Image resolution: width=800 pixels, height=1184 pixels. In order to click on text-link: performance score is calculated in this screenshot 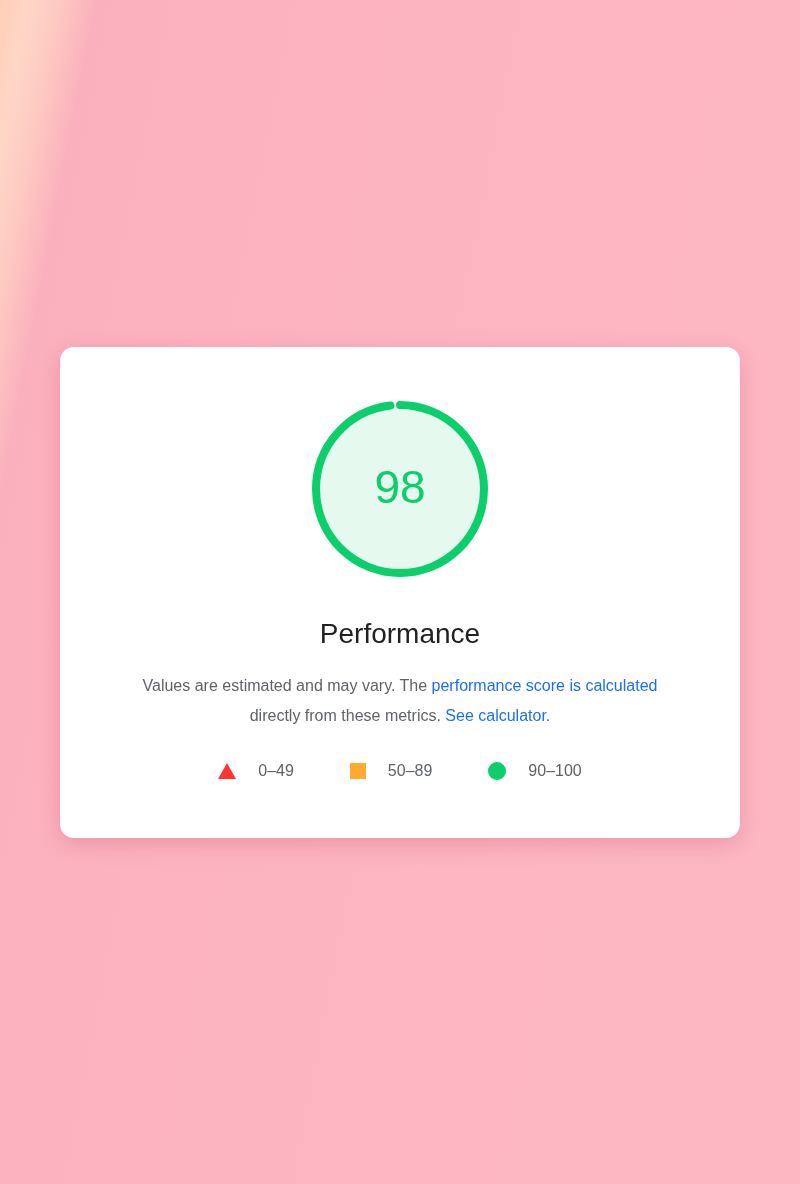, I will do `click(544, 685)`.